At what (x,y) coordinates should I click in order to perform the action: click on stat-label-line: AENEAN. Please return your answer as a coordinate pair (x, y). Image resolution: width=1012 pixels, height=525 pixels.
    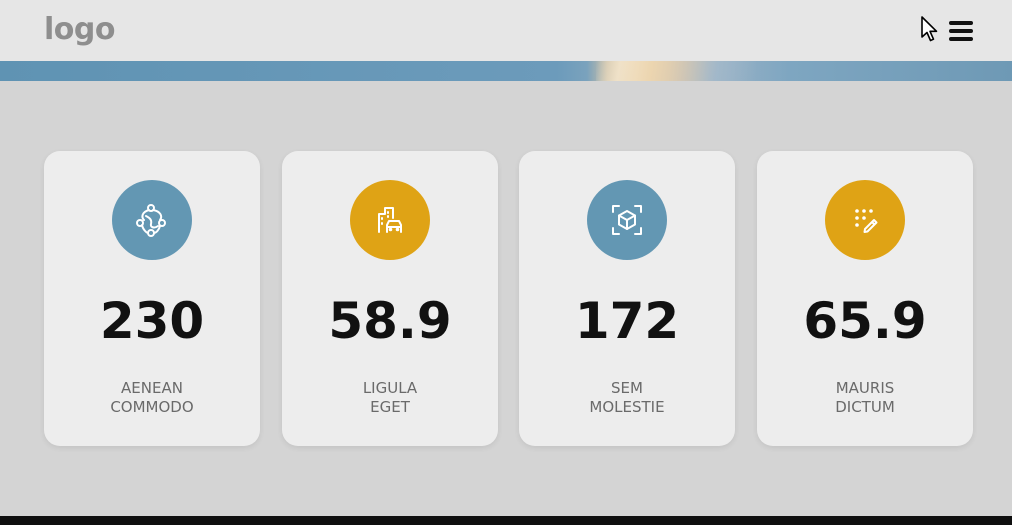
    Looking at the image, I should click on (152, 388).